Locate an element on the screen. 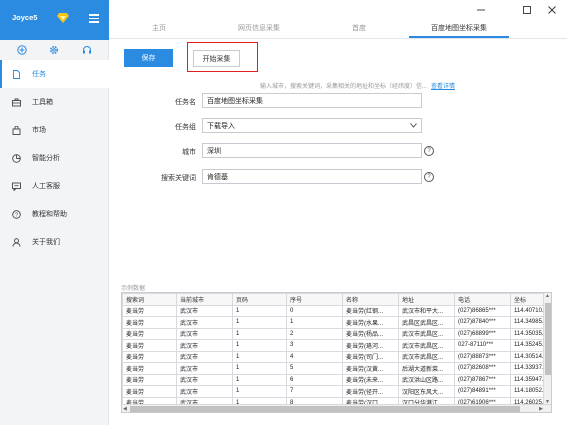 The width and height of the screenshot is (567, 425). table-cell: 027-87110*** is located at coordinates (482, 345).